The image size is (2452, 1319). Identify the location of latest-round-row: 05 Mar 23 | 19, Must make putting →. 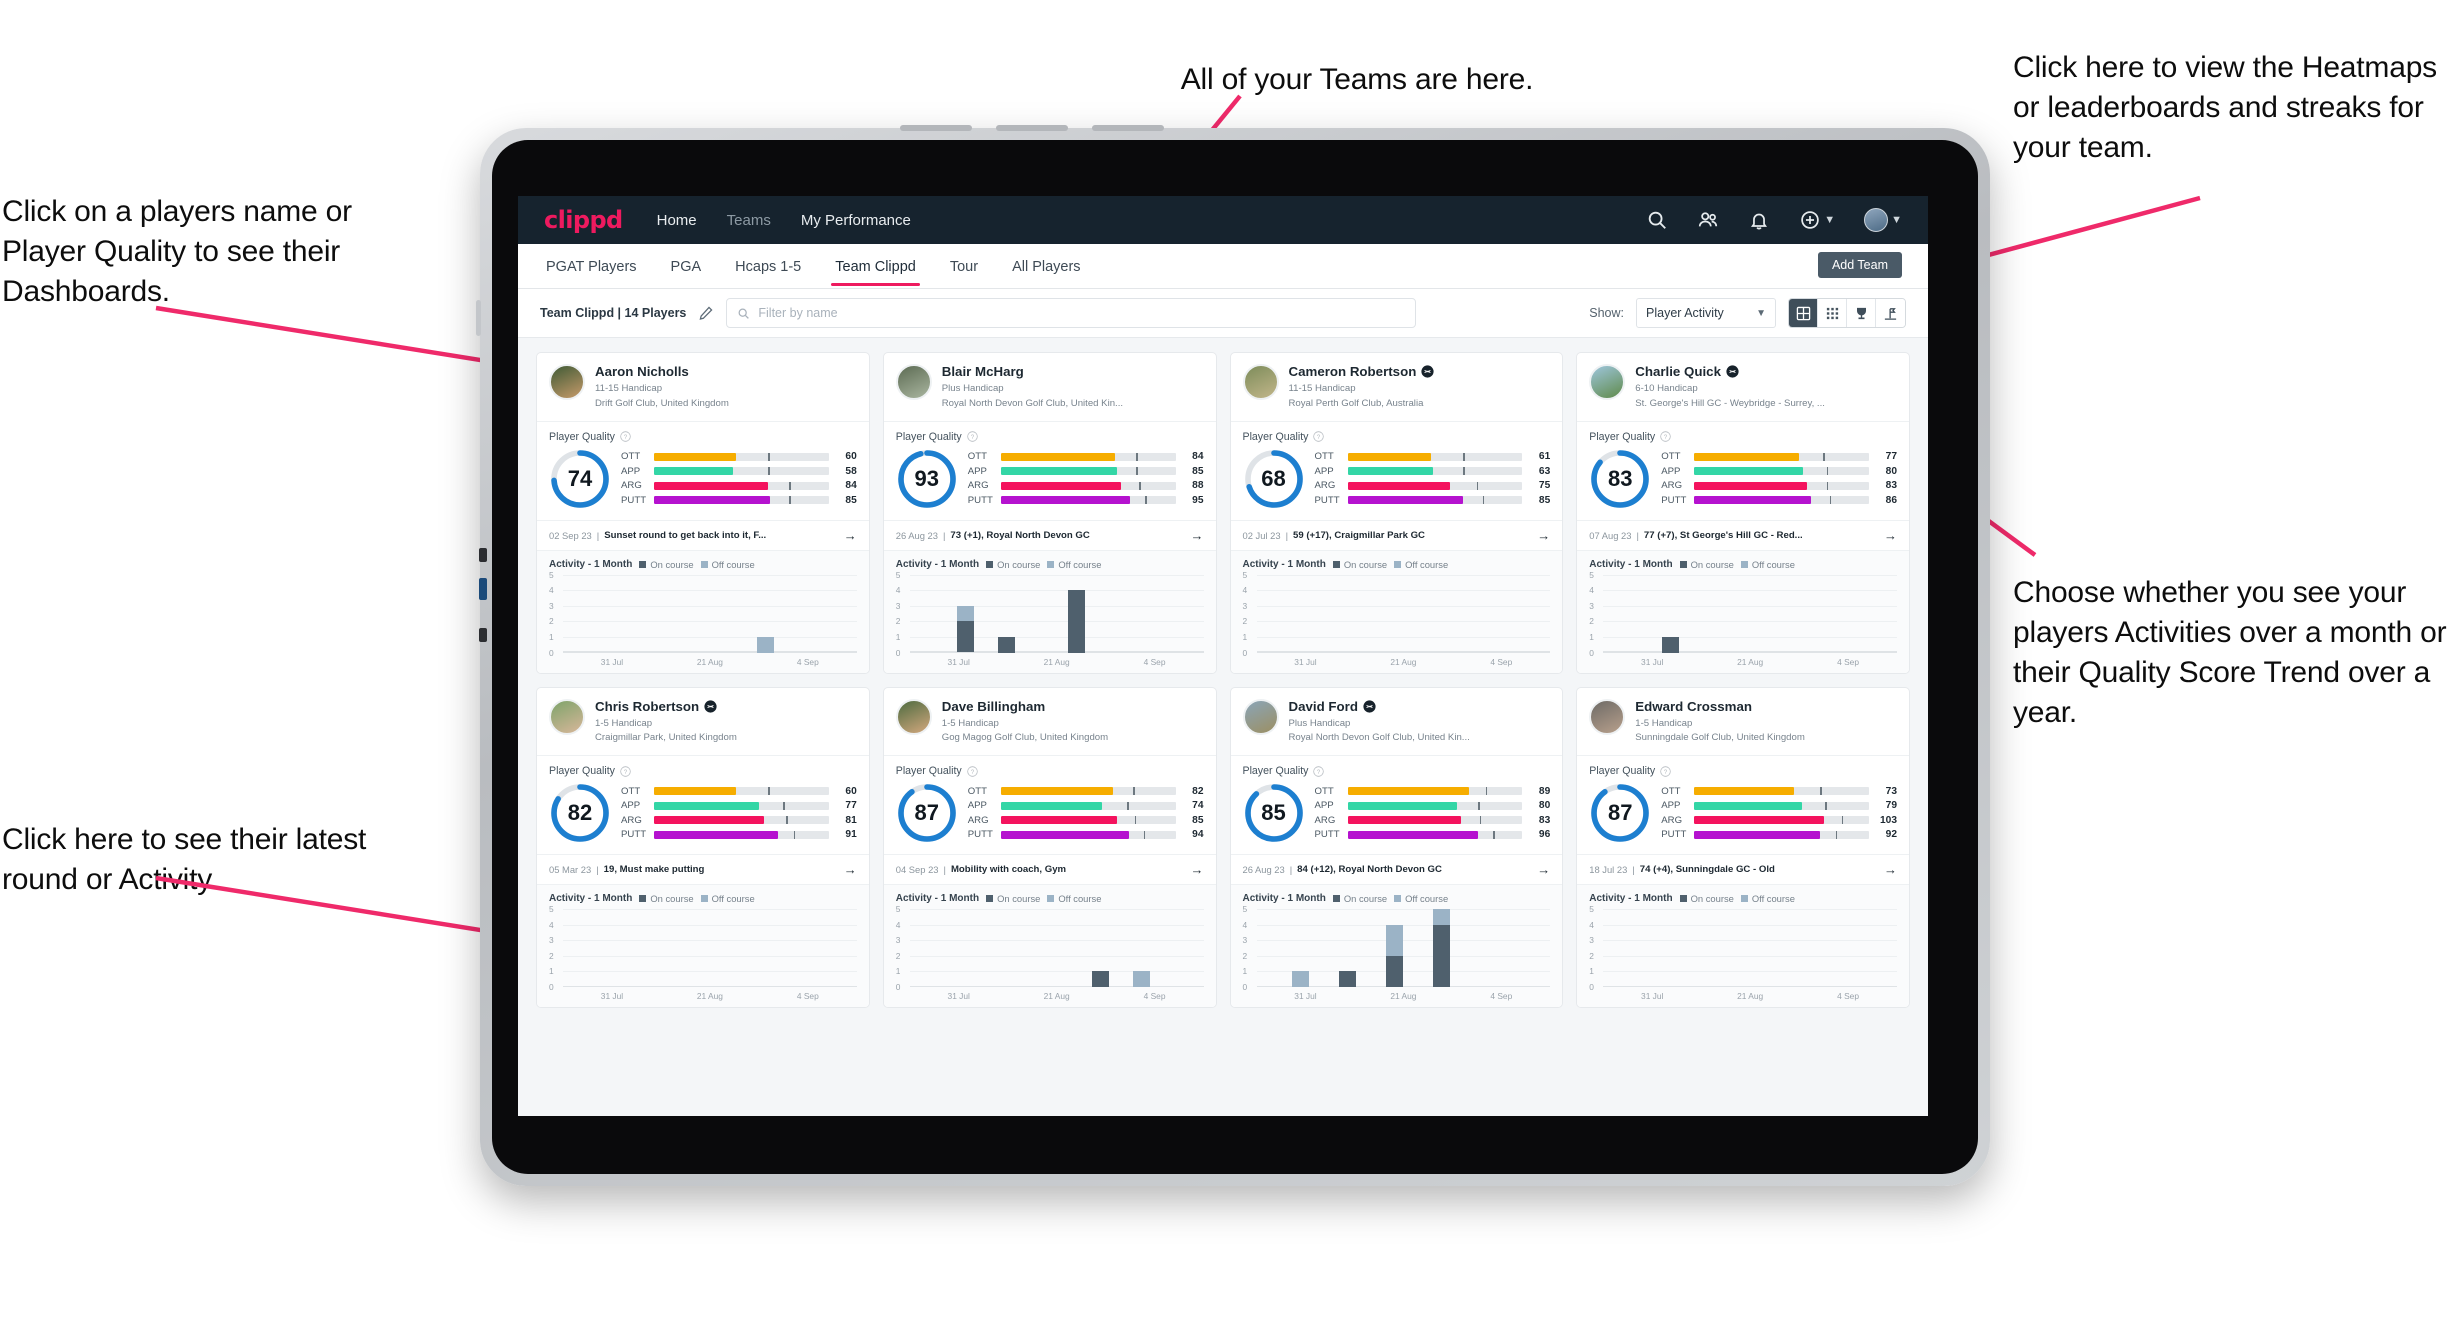
(703, 869).